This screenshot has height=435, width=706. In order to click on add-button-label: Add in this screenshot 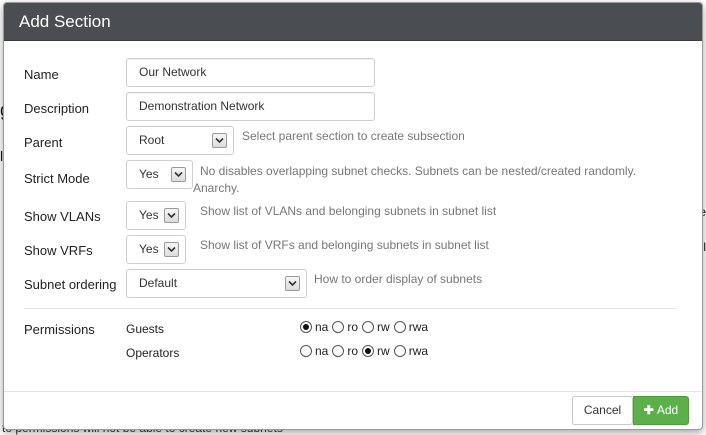, I will do `click(667, 410)`.